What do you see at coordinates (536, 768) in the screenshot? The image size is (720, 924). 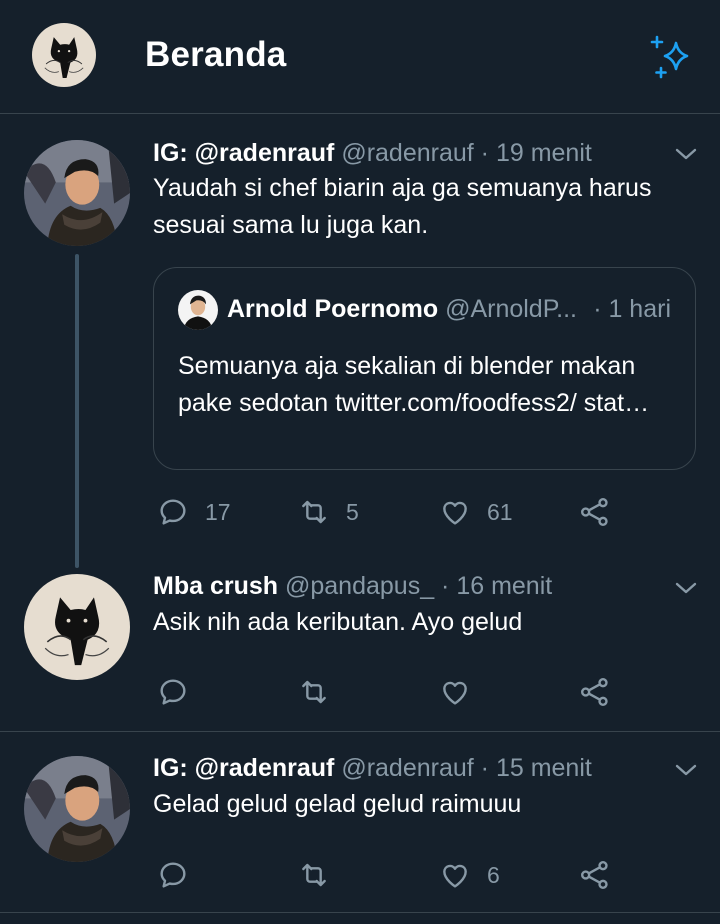 I see `timestamp: · 15 menit` at bounding box center [536, 768].